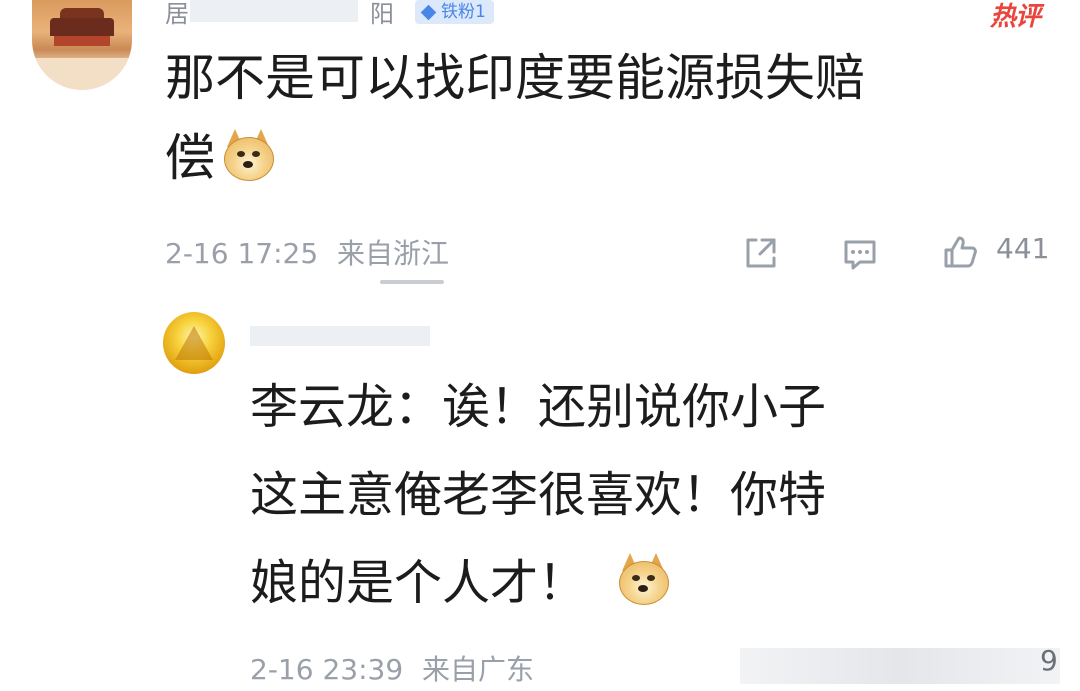 The image size is (1080, 691). Describe the element at coordinates (382, 14) in the screenshot. I see `username-end: 阳` at that location.